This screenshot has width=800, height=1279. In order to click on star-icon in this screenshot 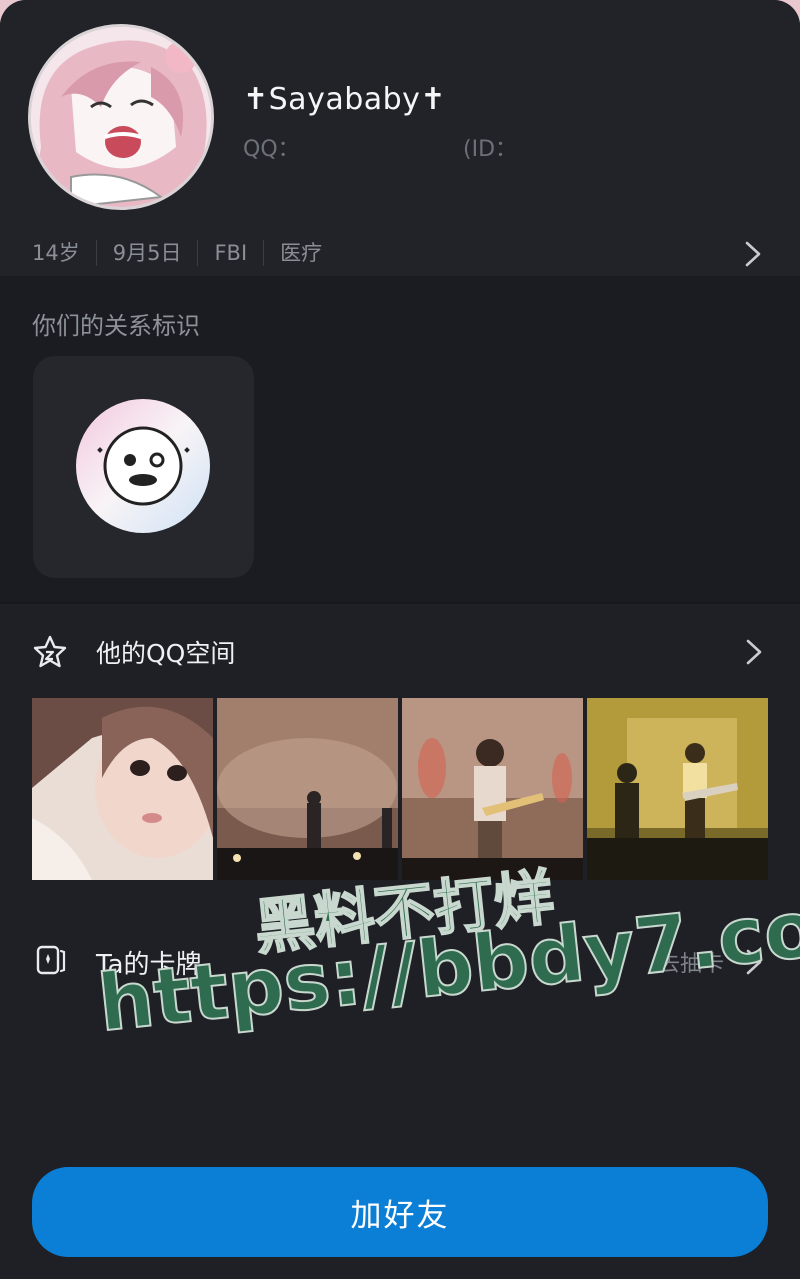, I will do `click(50, 651)`.